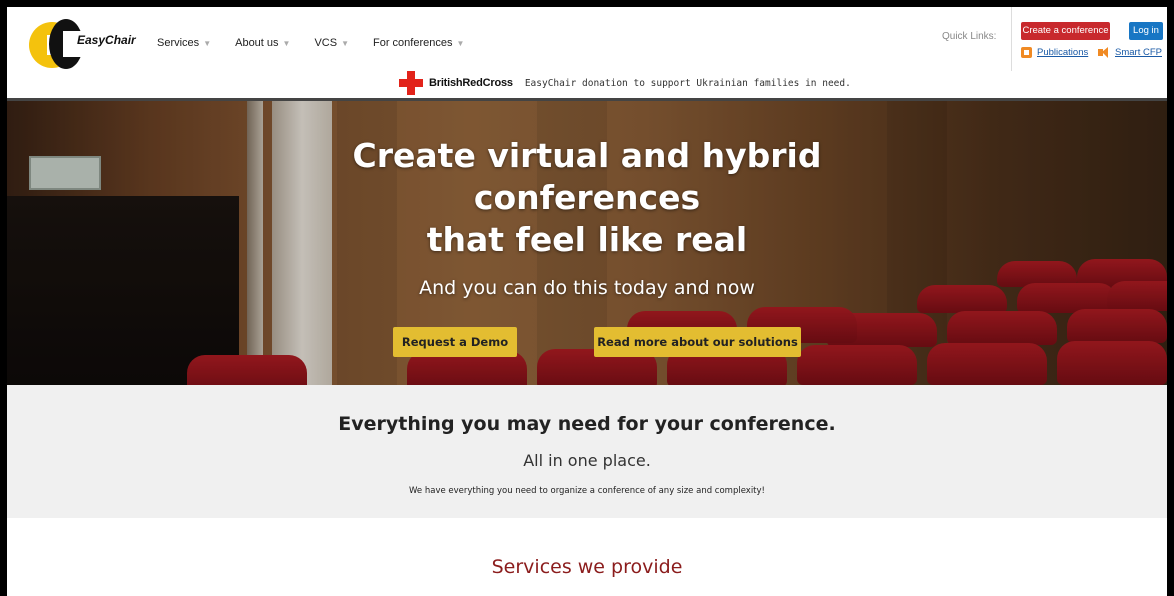 Image resolution: width=1174 pixels, height=596 pixels. I want to click on nav-item-about-us: About us ▼, so click(262, 43).